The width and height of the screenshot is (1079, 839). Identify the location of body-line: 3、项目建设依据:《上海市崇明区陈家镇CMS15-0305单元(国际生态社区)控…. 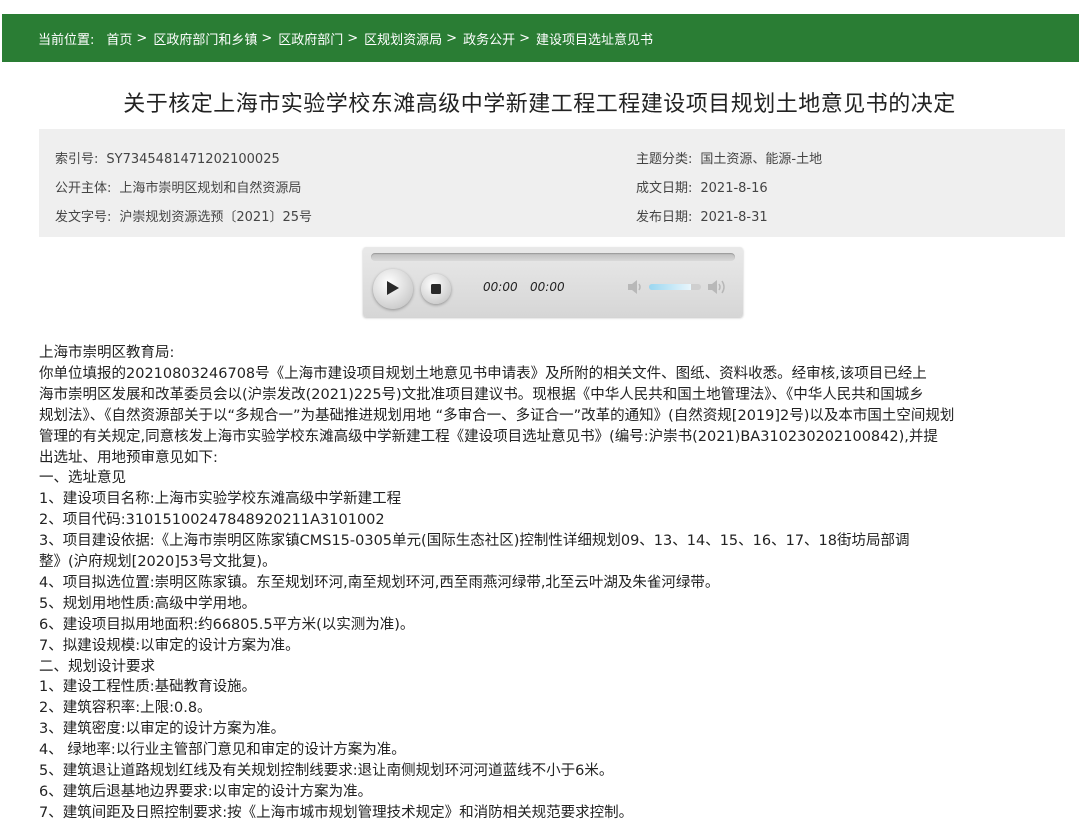
(474, 541).